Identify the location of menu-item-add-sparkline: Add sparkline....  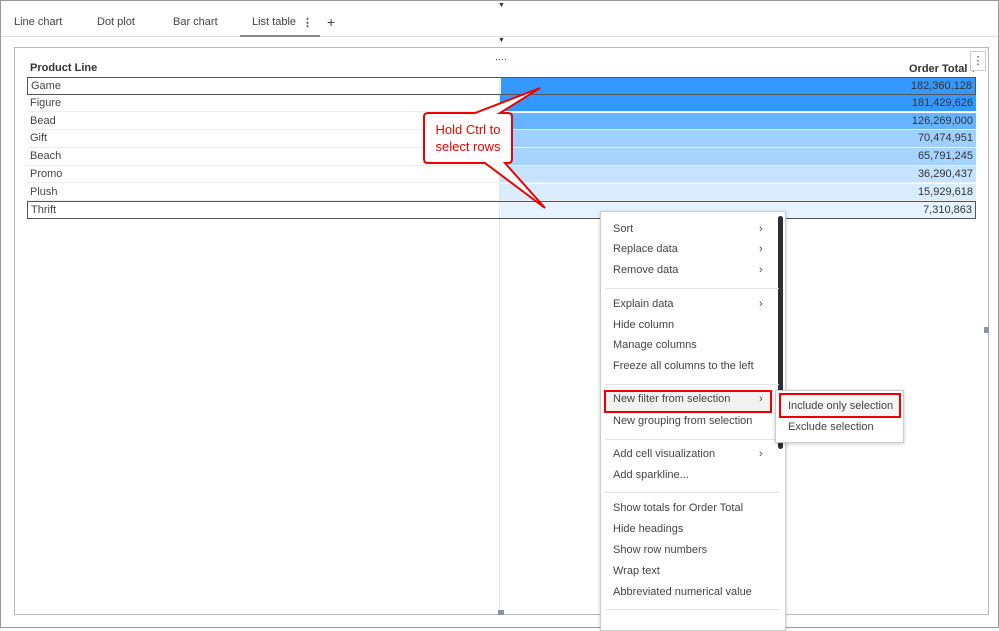
(651, 475).